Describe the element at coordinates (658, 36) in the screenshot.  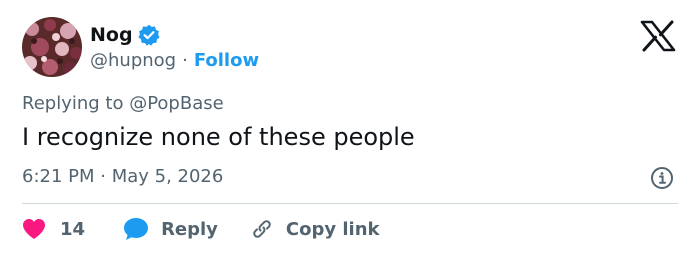
I see `x-logo-icon` at that location.